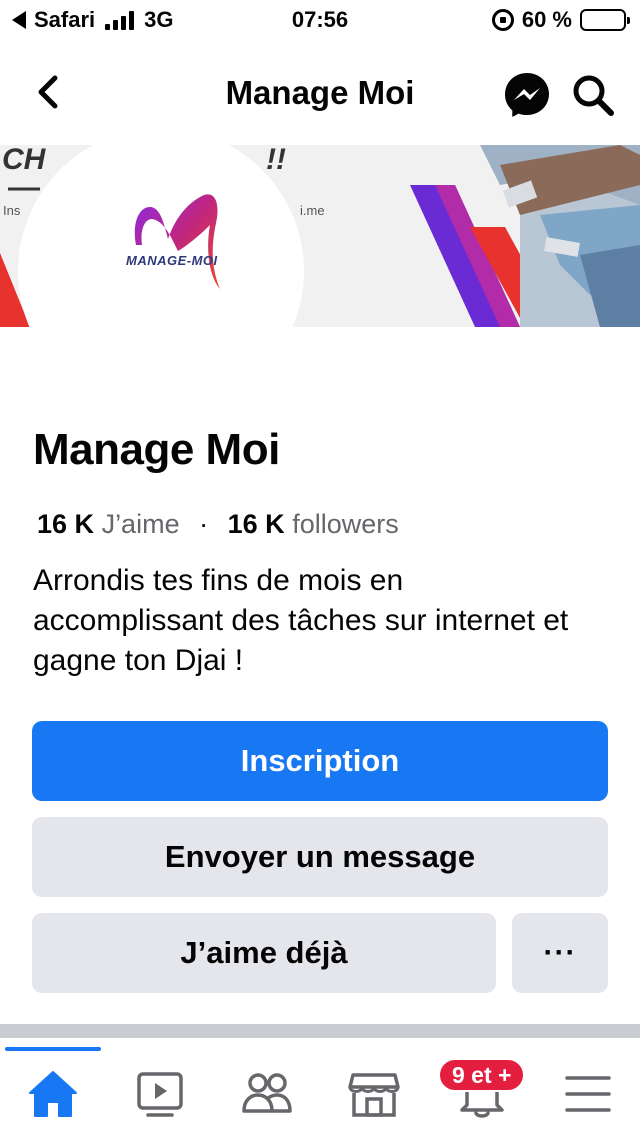 This screenshot has width=640, height=1136. I want to click on status-bar: Safari 3G 07:56 60 %, so click(320, 20).